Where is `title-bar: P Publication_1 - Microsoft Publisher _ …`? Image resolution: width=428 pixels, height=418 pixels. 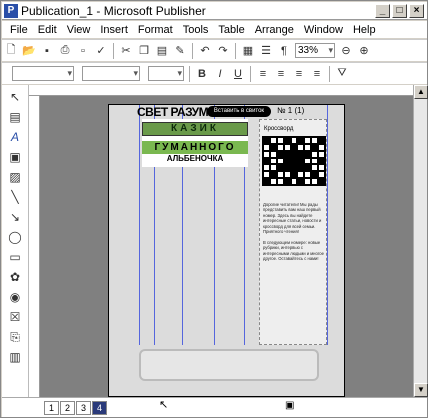 title-bar: P Publication_1 - Microsoft Publisher _ … is located at coordinates (214, 11).